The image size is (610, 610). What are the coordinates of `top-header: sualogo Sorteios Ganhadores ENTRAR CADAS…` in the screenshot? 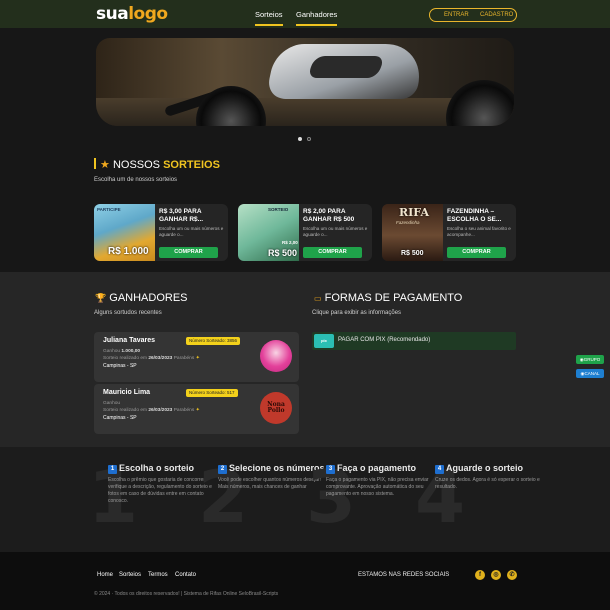 It's located at (305, 14).